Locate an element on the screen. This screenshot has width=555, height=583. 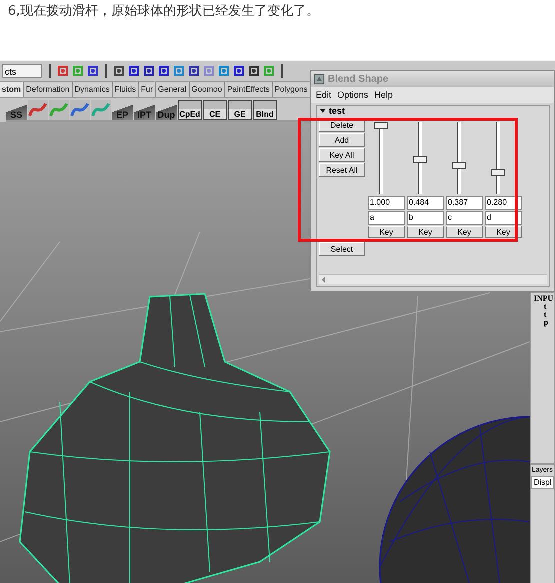
value-field: 0.280 is located at coordinates (503, 203).